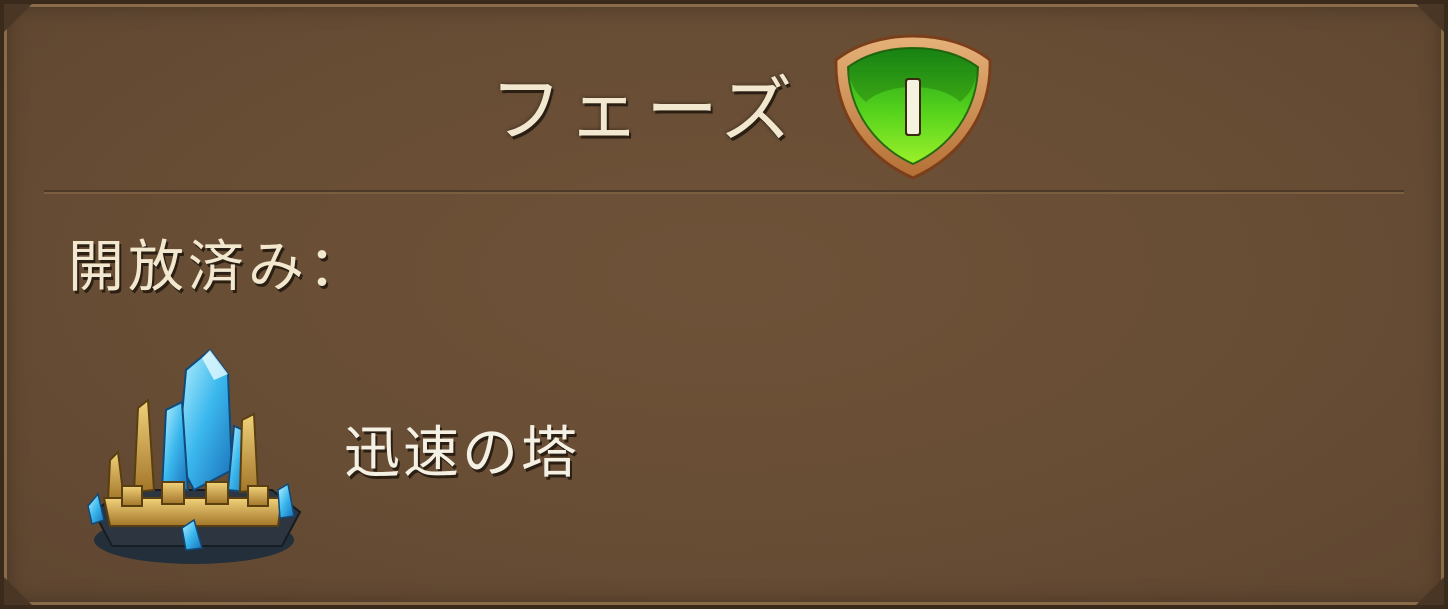 The width and height of the screenshot is (1448, 609). I want to click on crystal-tower-icon, so click(194, 456).